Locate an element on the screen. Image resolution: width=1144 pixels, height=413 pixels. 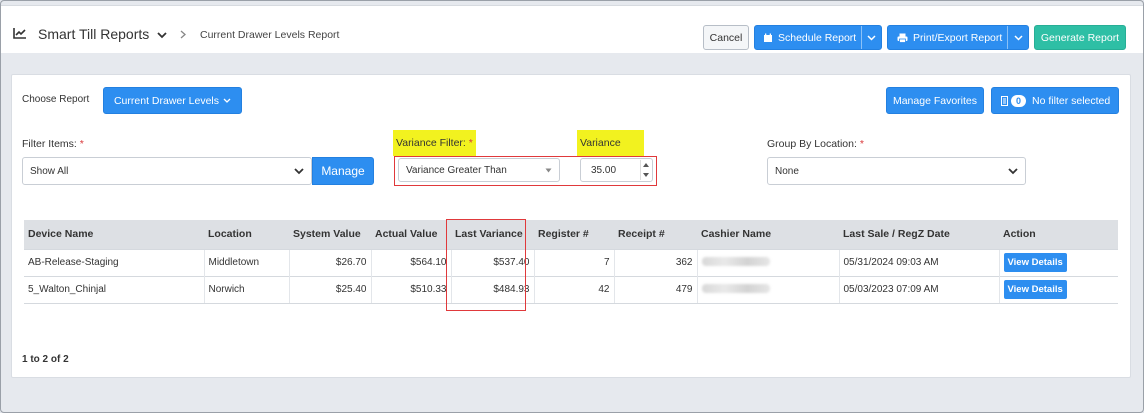
system-value-cell: $25.40 is located at coordinates (329, 289).